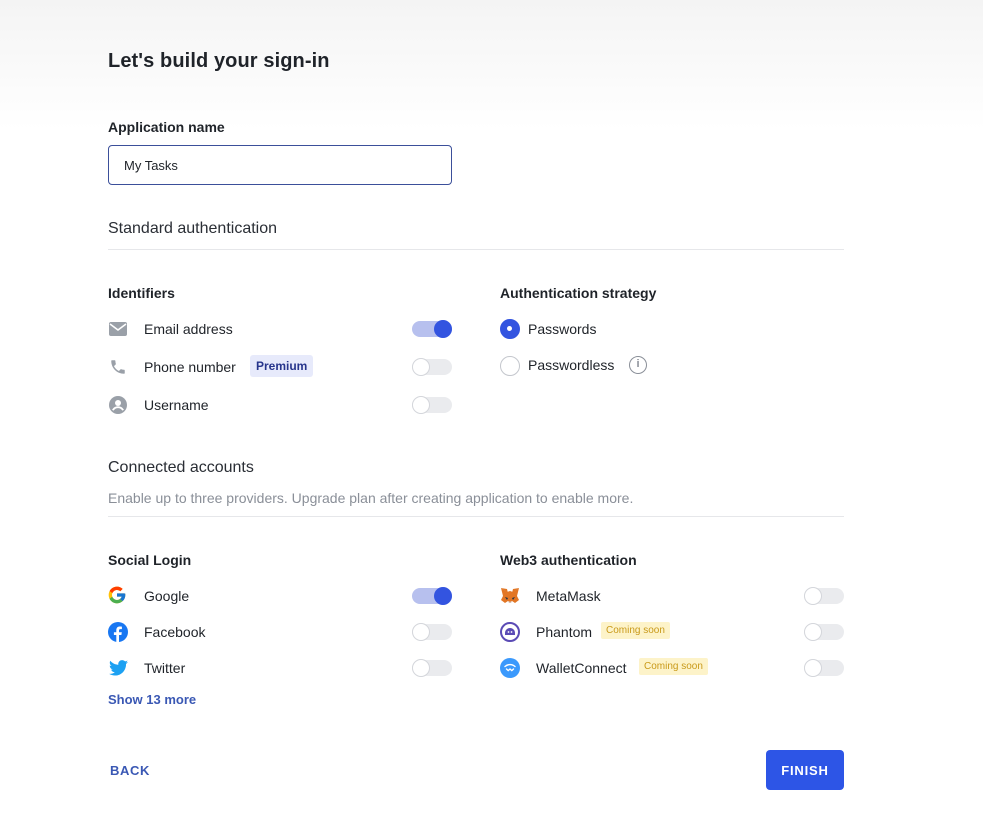 This screenshot has width=983, height=814. I want to click on metamask-icon, so click(510, 596).